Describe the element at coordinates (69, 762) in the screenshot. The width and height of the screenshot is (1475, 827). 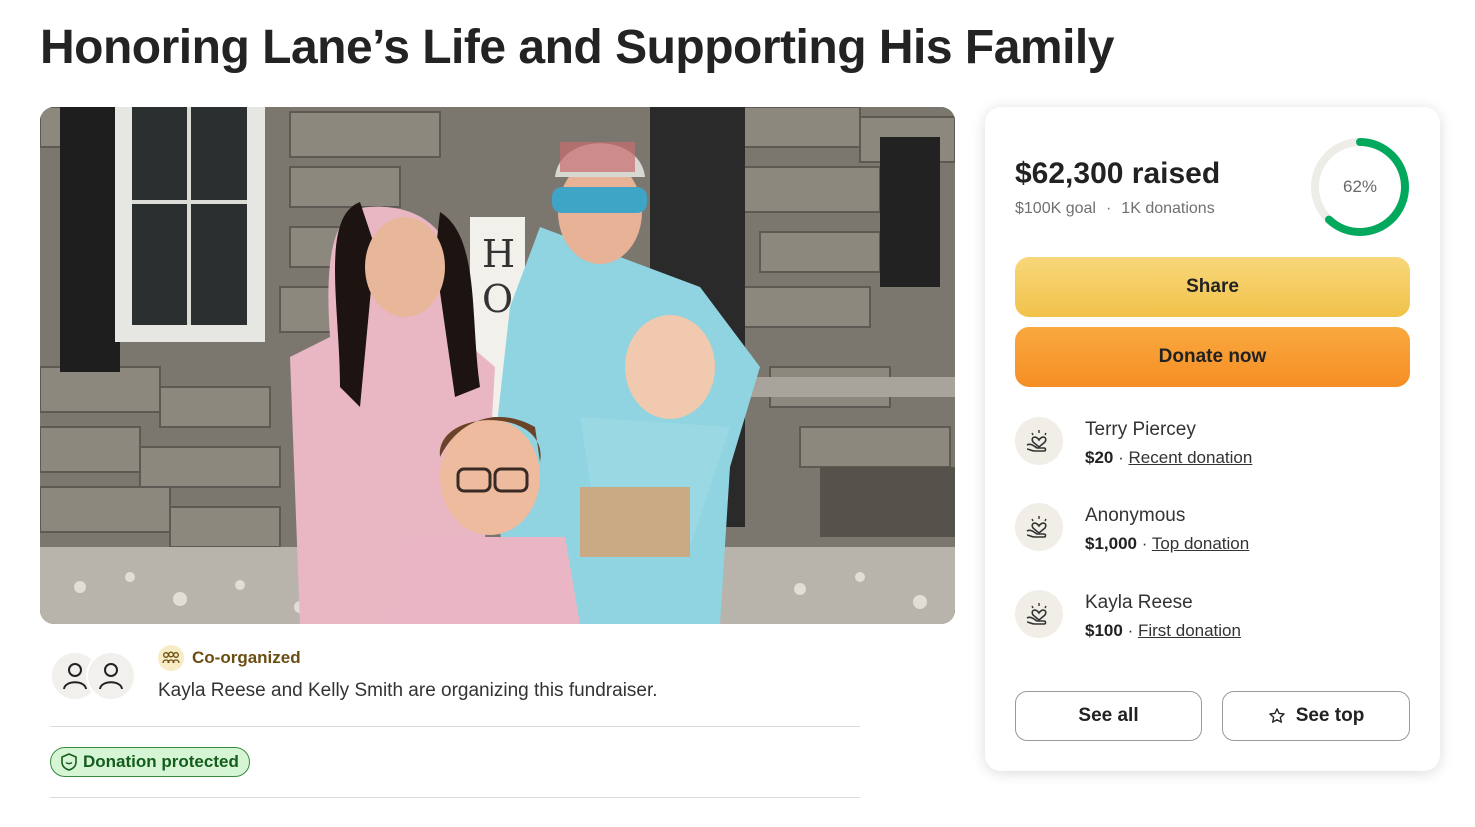
I see `shield-icon` at that location.